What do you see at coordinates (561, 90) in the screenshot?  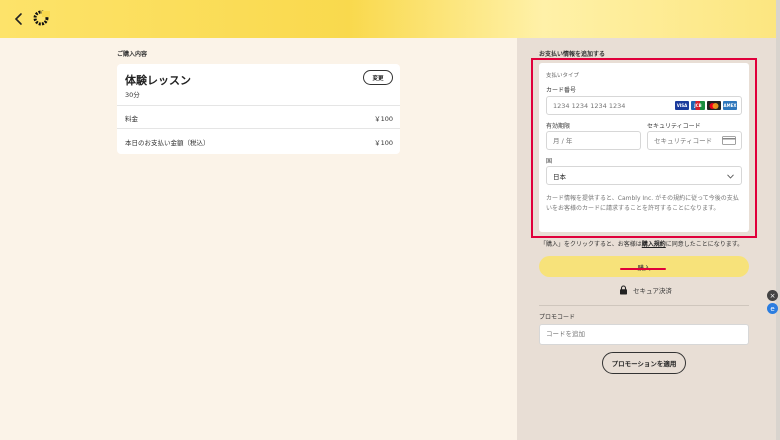 I see `card-number-label: カード番号` at bounding box center [561, 90].